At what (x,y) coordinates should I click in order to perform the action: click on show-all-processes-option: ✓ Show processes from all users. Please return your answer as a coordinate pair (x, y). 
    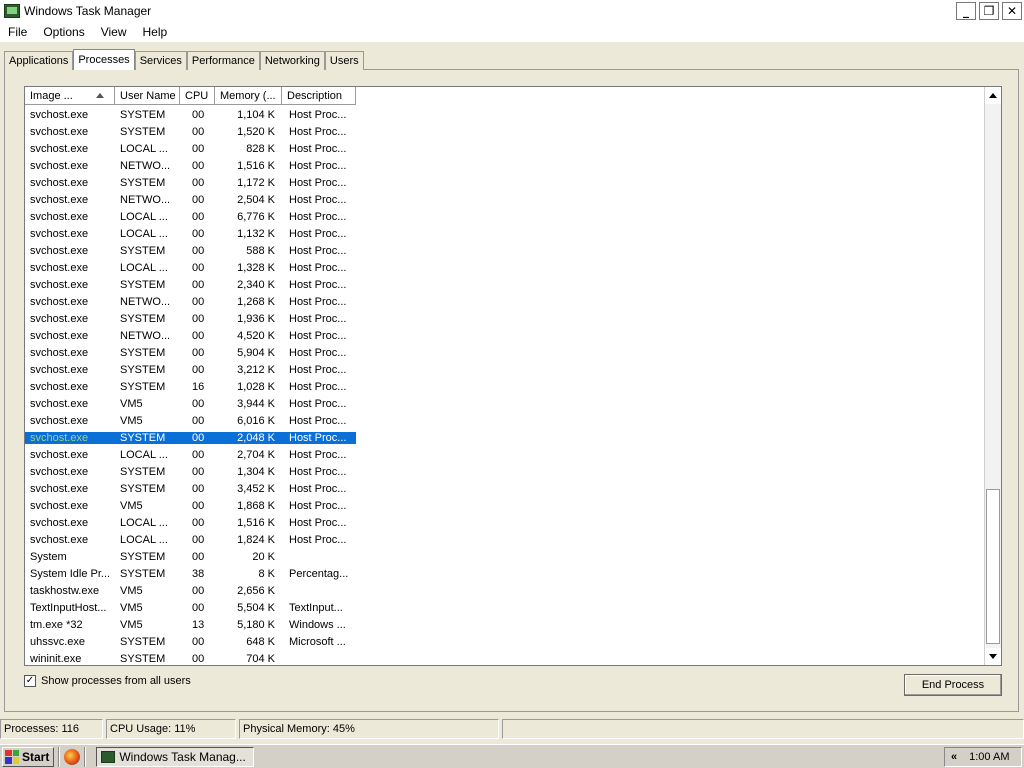
    Looking at the image, I should click on (107, 681).